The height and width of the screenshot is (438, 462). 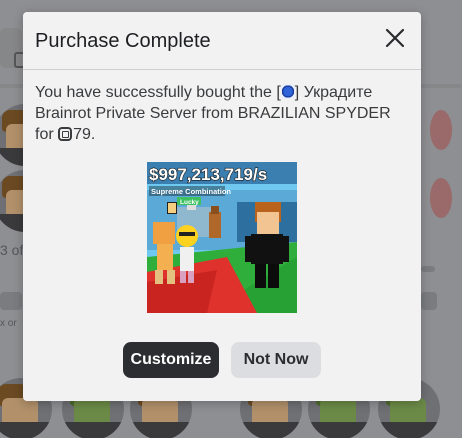 I want to click on robux-icon, so click(x=65, y=134).